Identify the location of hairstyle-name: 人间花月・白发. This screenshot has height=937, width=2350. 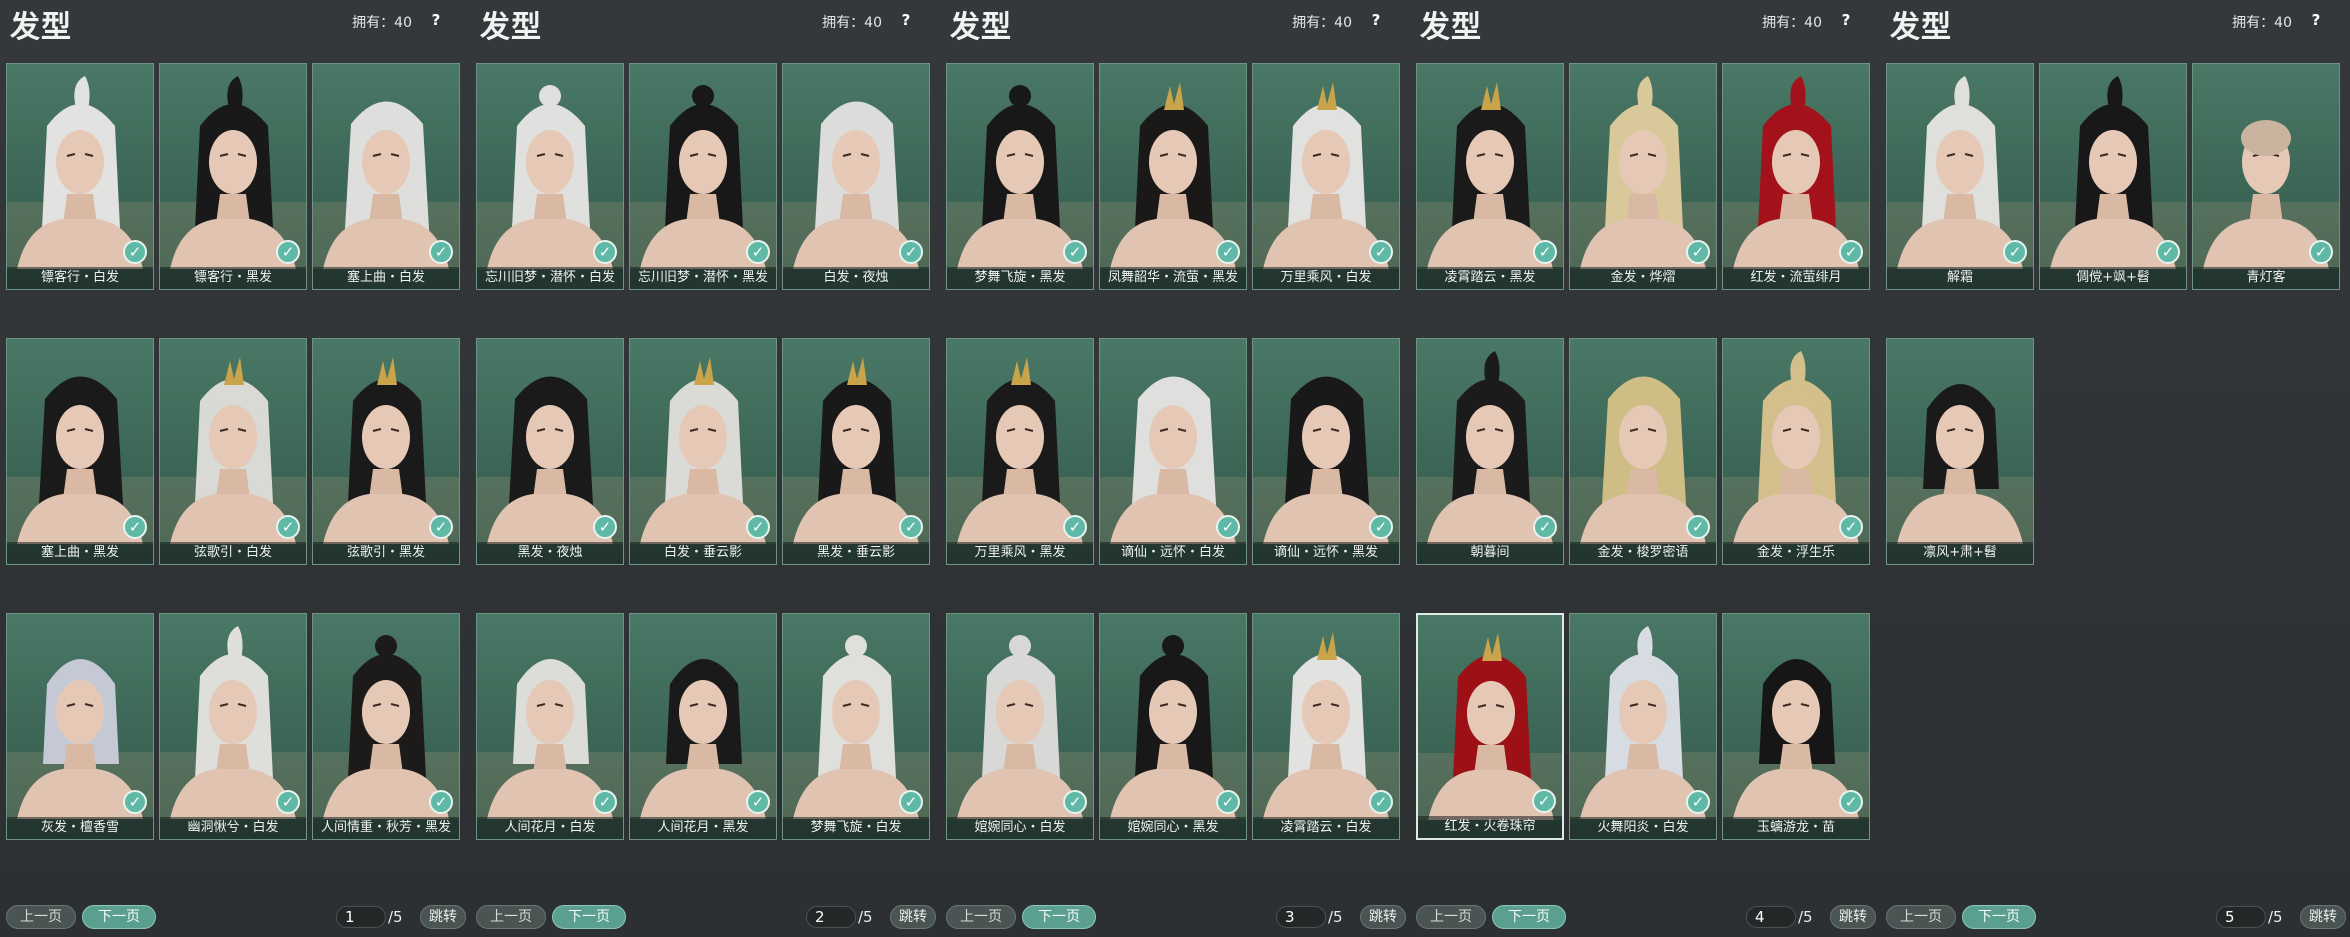
(550, 828).